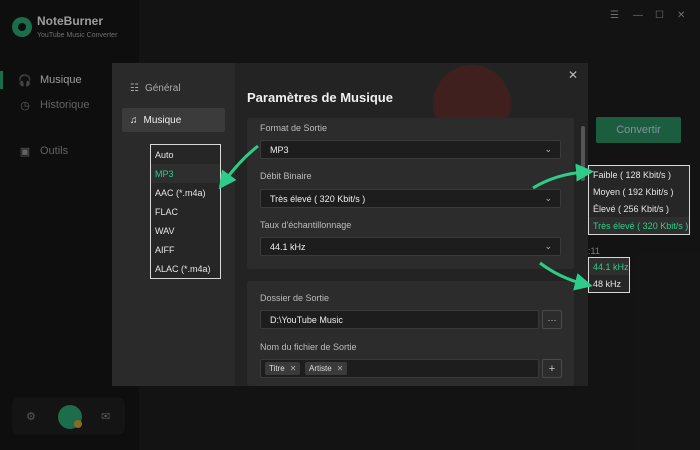  I want to click on format-select: MP3 ⌄, so click(410, 149).